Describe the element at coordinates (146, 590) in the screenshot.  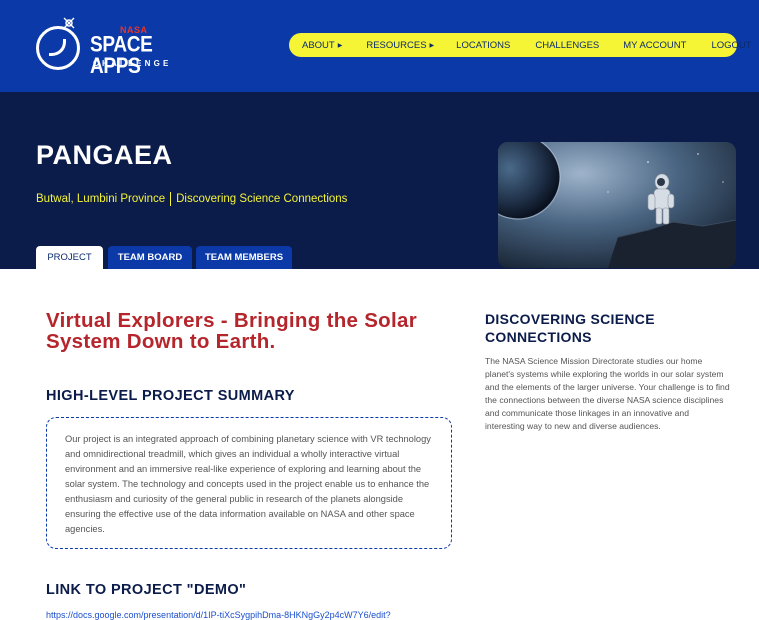
I see `demo-heading: LINK TO PROJECT "DEMO"` at that location.